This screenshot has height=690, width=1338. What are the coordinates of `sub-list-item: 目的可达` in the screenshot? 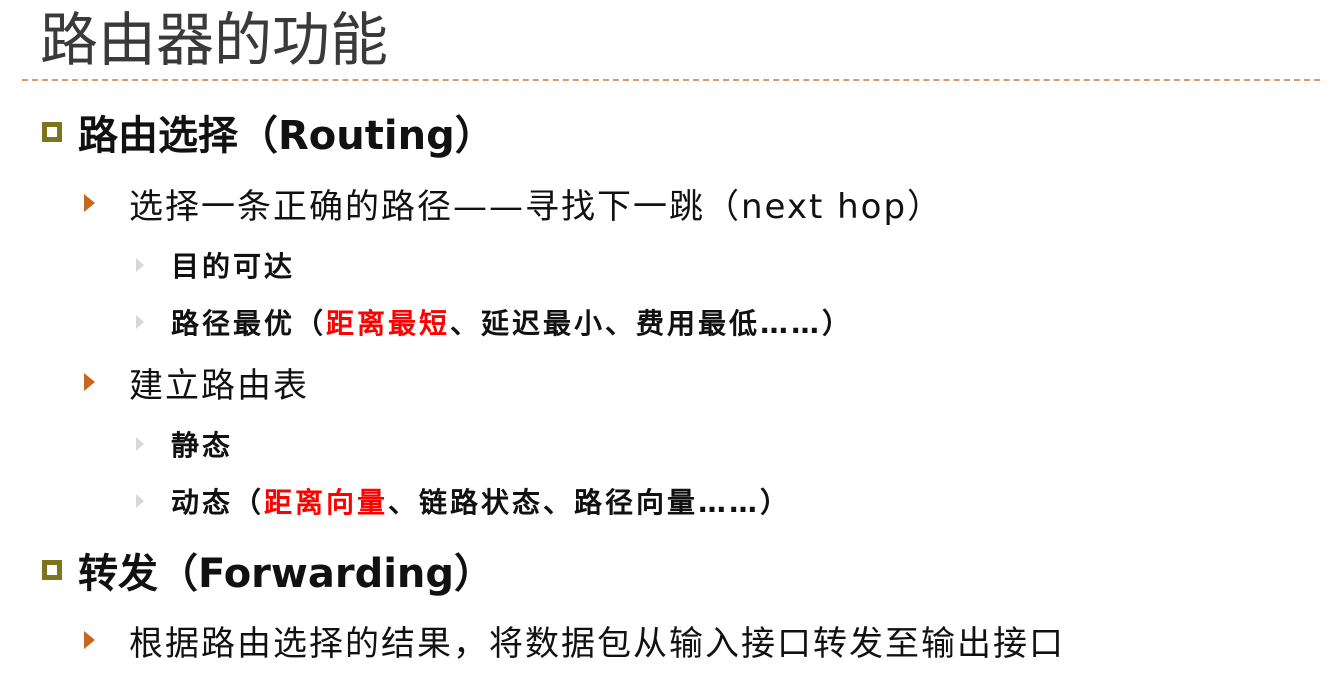 It's located at (215, 265).